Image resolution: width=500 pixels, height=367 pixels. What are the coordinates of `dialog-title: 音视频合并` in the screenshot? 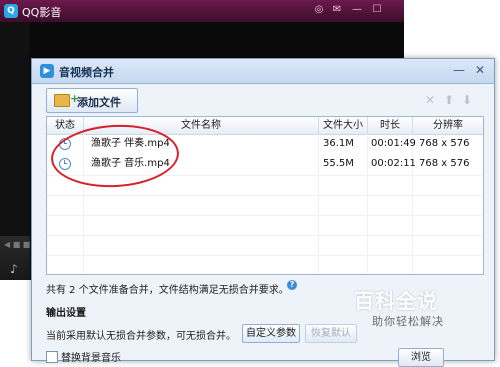 It's located at (86, 72).